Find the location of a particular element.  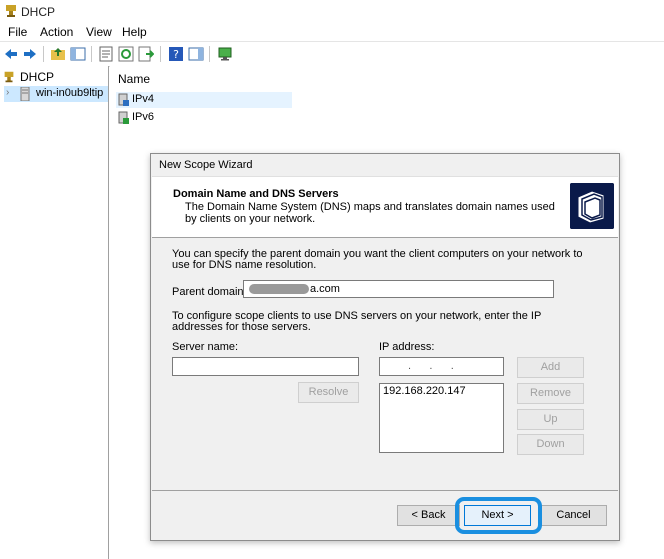

ip-address-label: IP address: is located at coordinates (407, 347).